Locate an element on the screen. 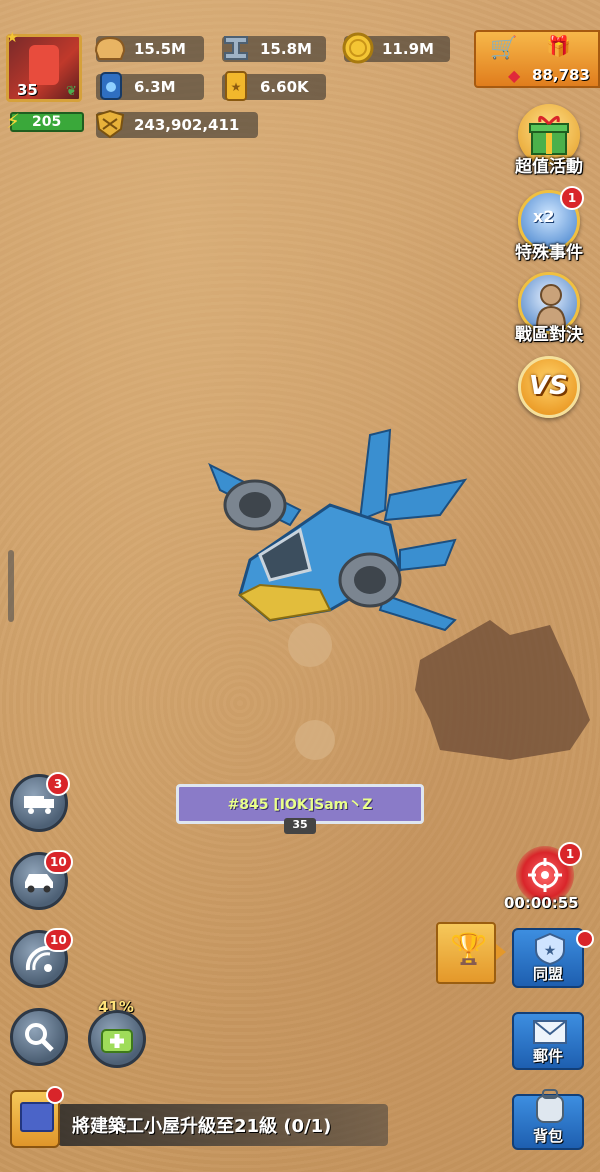  deals-event-label: 超值活動 is located at coordinates (549, 167).